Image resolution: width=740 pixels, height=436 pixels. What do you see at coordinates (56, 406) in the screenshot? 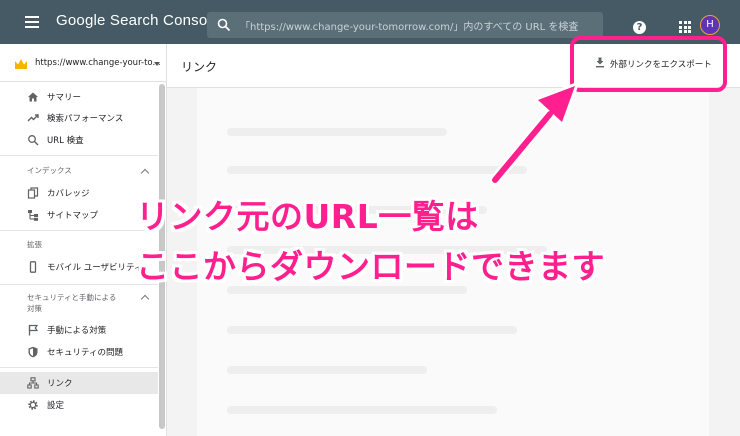
I see `sidebar-item-label: 設定` at bounding box center [56, 406].